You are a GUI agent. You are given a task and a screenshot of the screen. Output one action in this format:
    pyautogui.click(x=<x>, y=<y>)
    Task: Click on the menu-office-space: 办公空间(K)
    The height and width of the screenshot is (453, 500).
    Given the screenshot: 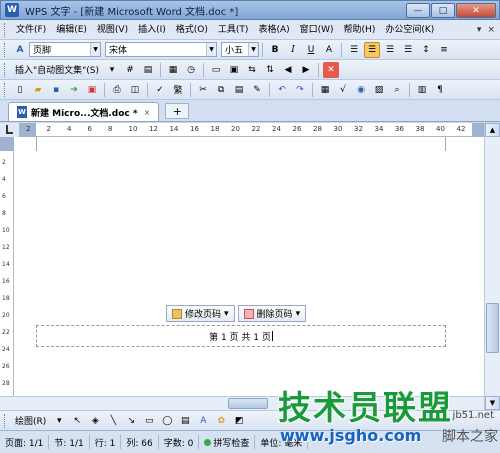 What is the action you would take?
    pyautogui.click(x=409, y=30)
    